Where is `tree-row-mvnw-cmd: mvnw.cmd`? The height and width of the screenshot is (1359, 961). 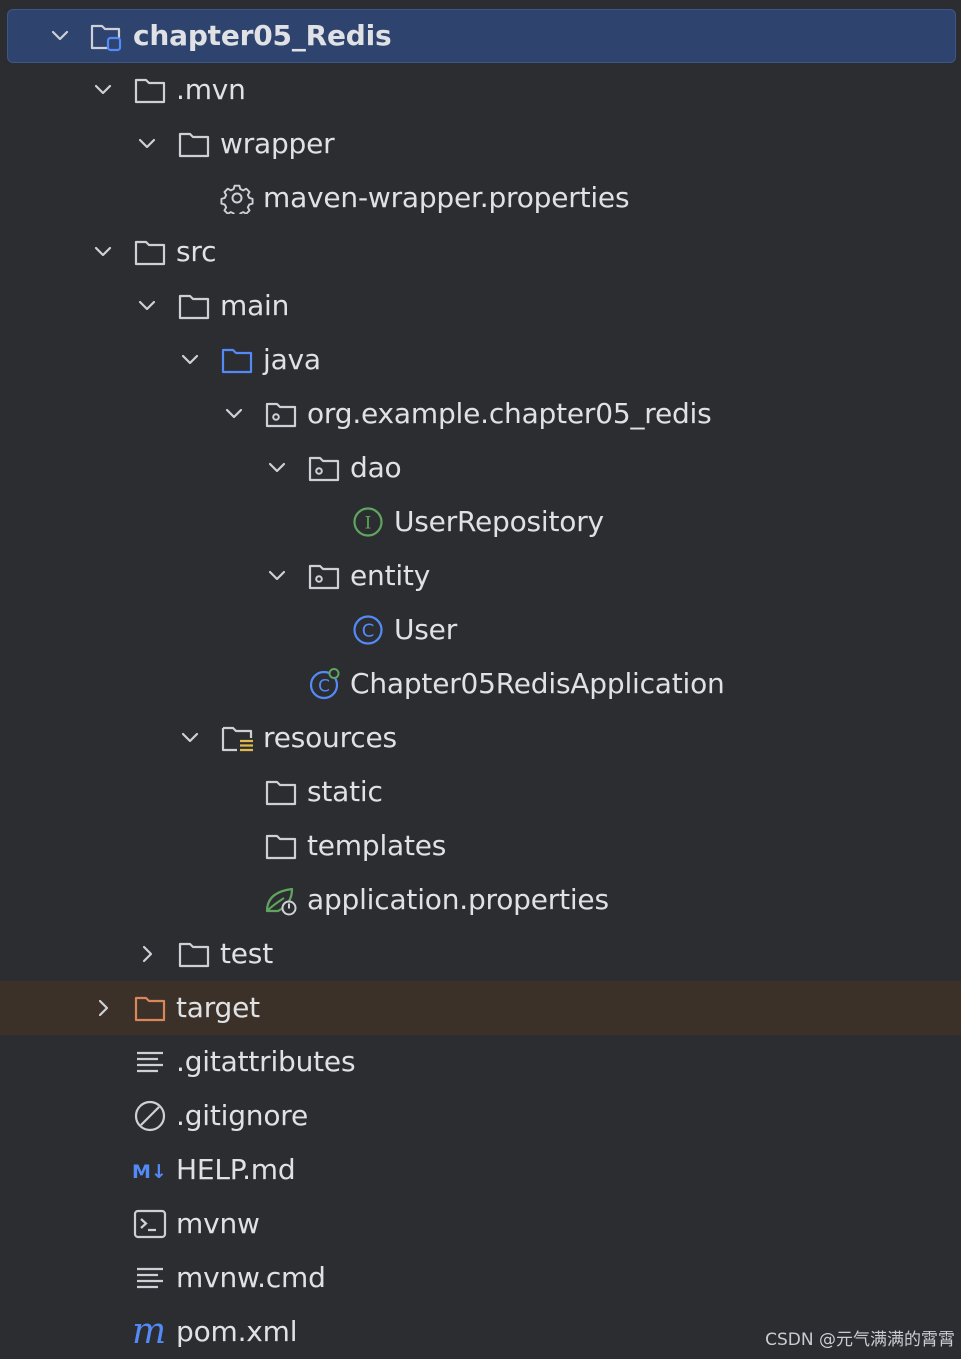
tree-row-mvnw-cmd: mvnw.cmd is located at coordinates (480, 1278).